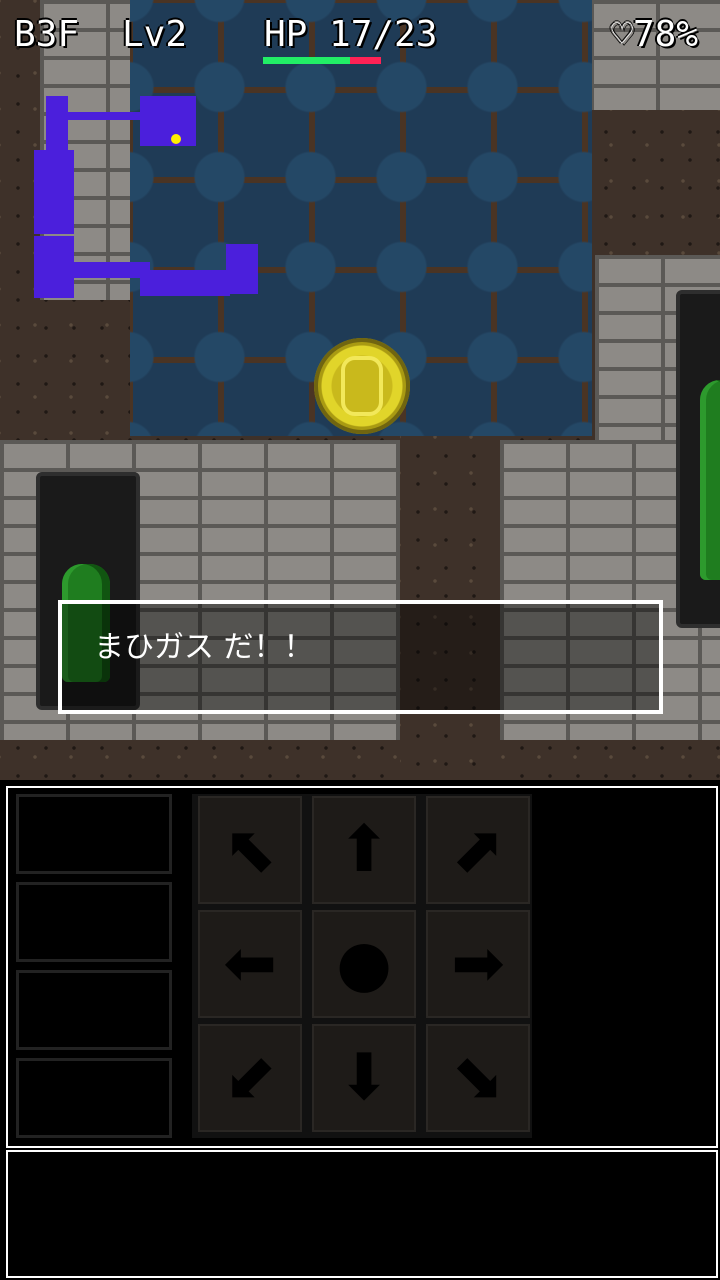 The height and width of the screenshot is (1280, 720). I want to click on arrow-up-right-icon: ⬈, so click(478, 850).